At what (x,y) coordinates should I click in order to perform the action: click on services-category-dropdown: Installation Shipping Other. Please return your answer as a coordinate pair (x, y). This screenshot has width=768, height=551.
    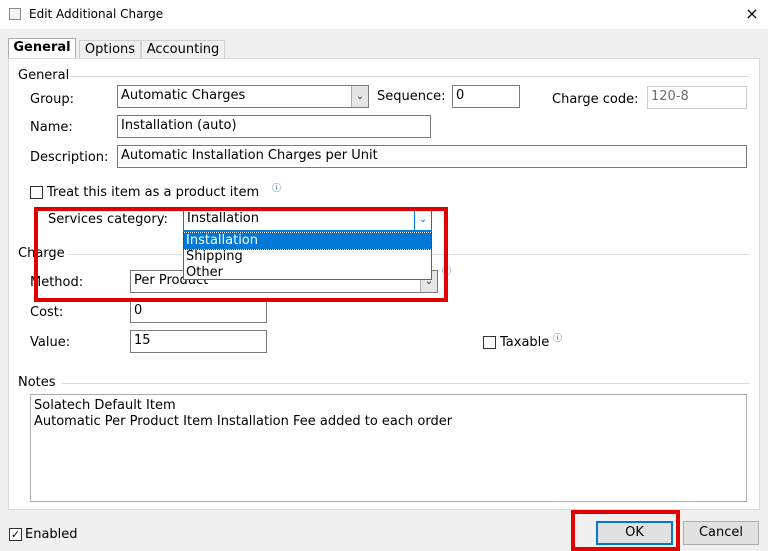
    Looking at the image, I should click on (307, 255).